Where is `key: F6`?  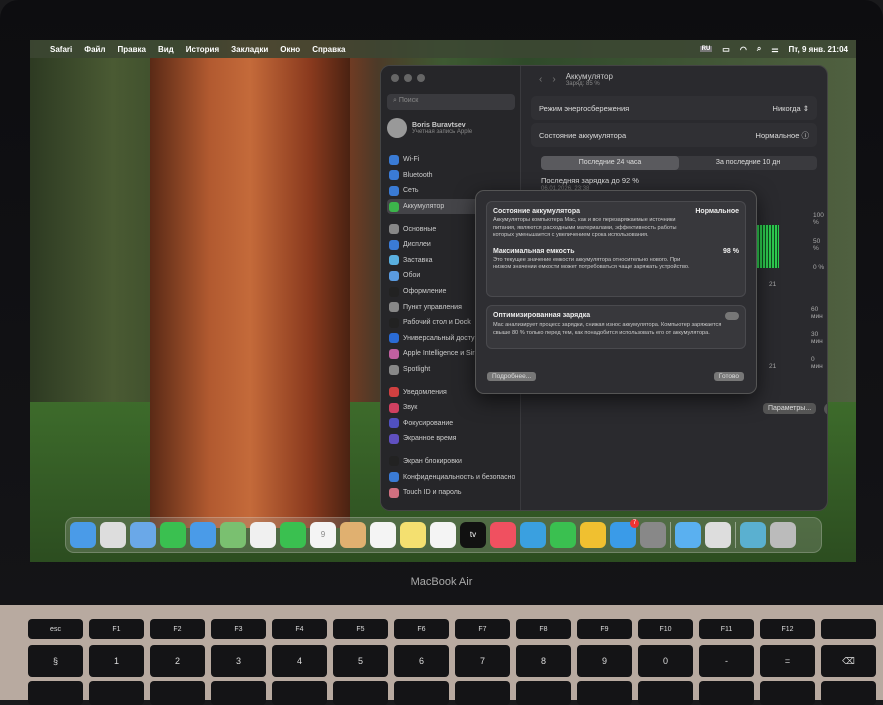 key: F6 is located at coordinates (421, 629).